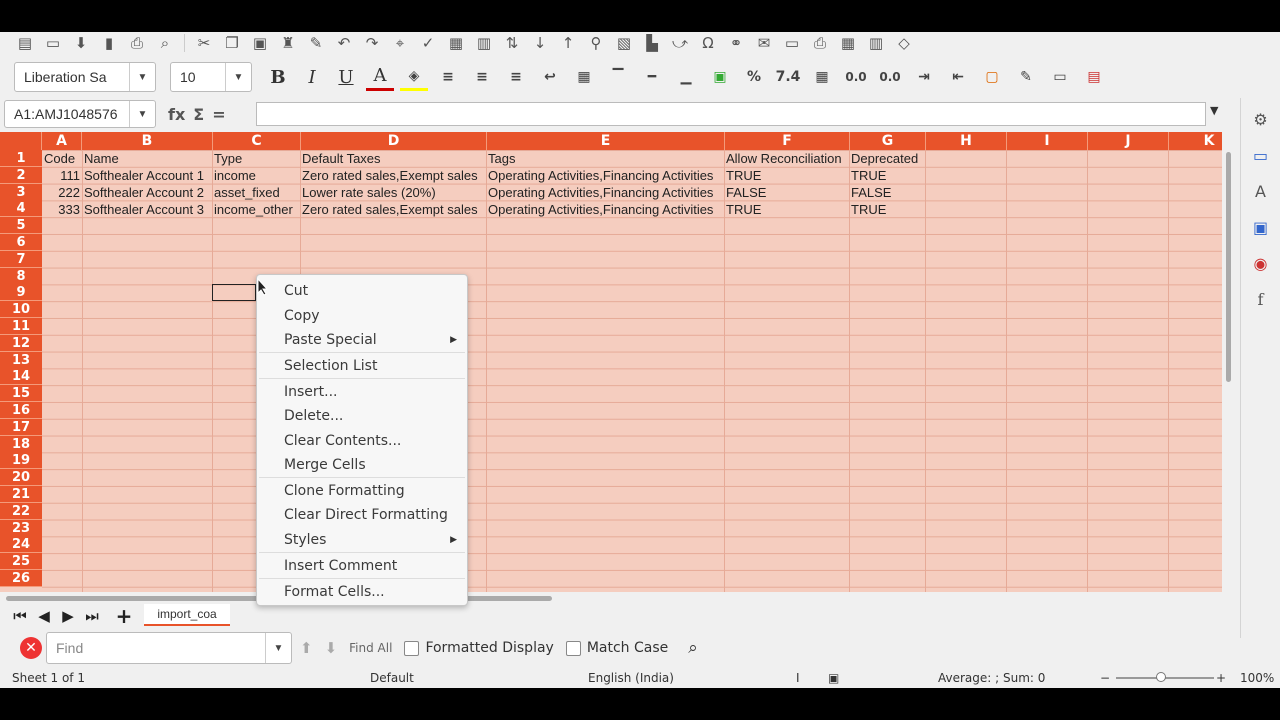 This screenshot has width=1280, height=720. I want to click on cell: Zero rated sales,Exempt sales, so click(393, 175).